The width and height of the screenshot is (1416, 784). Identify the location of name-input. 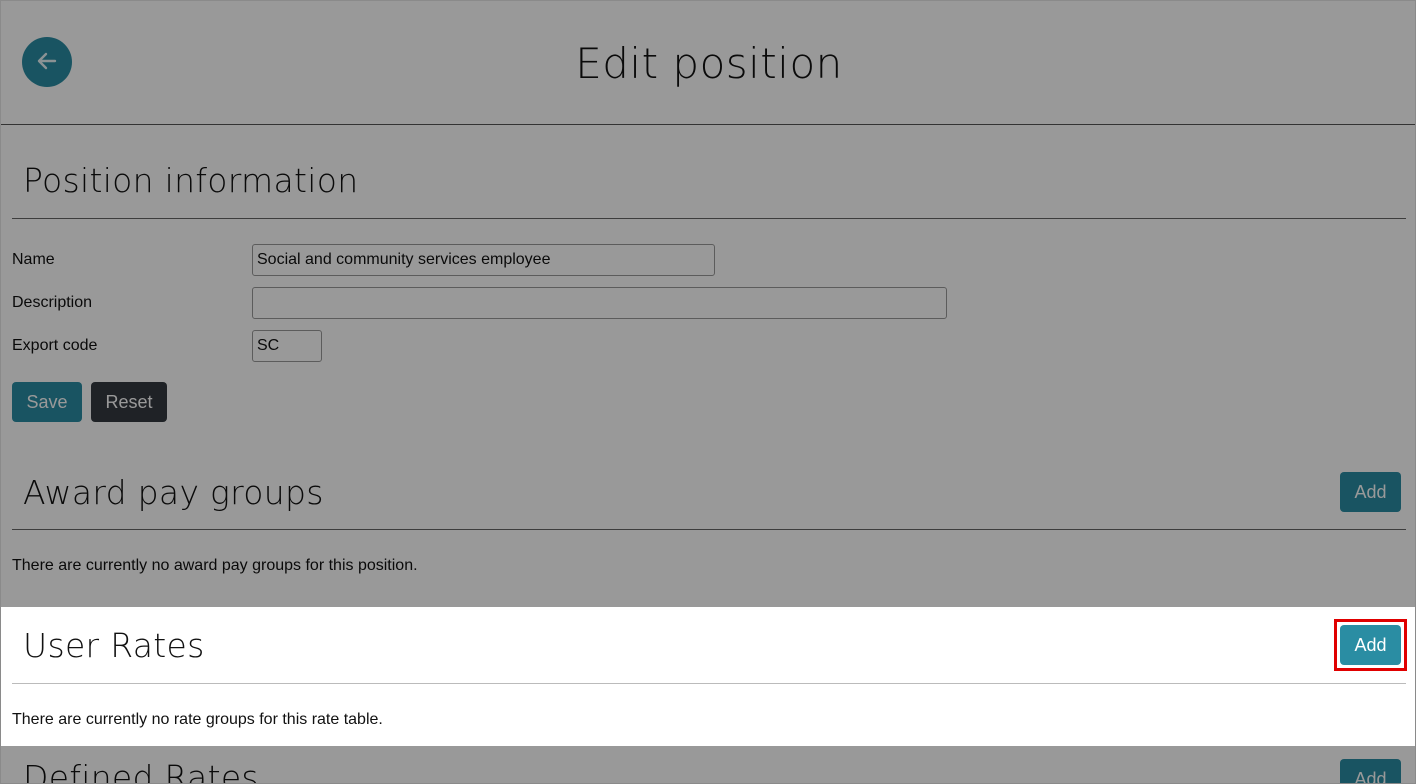
(483, 260).